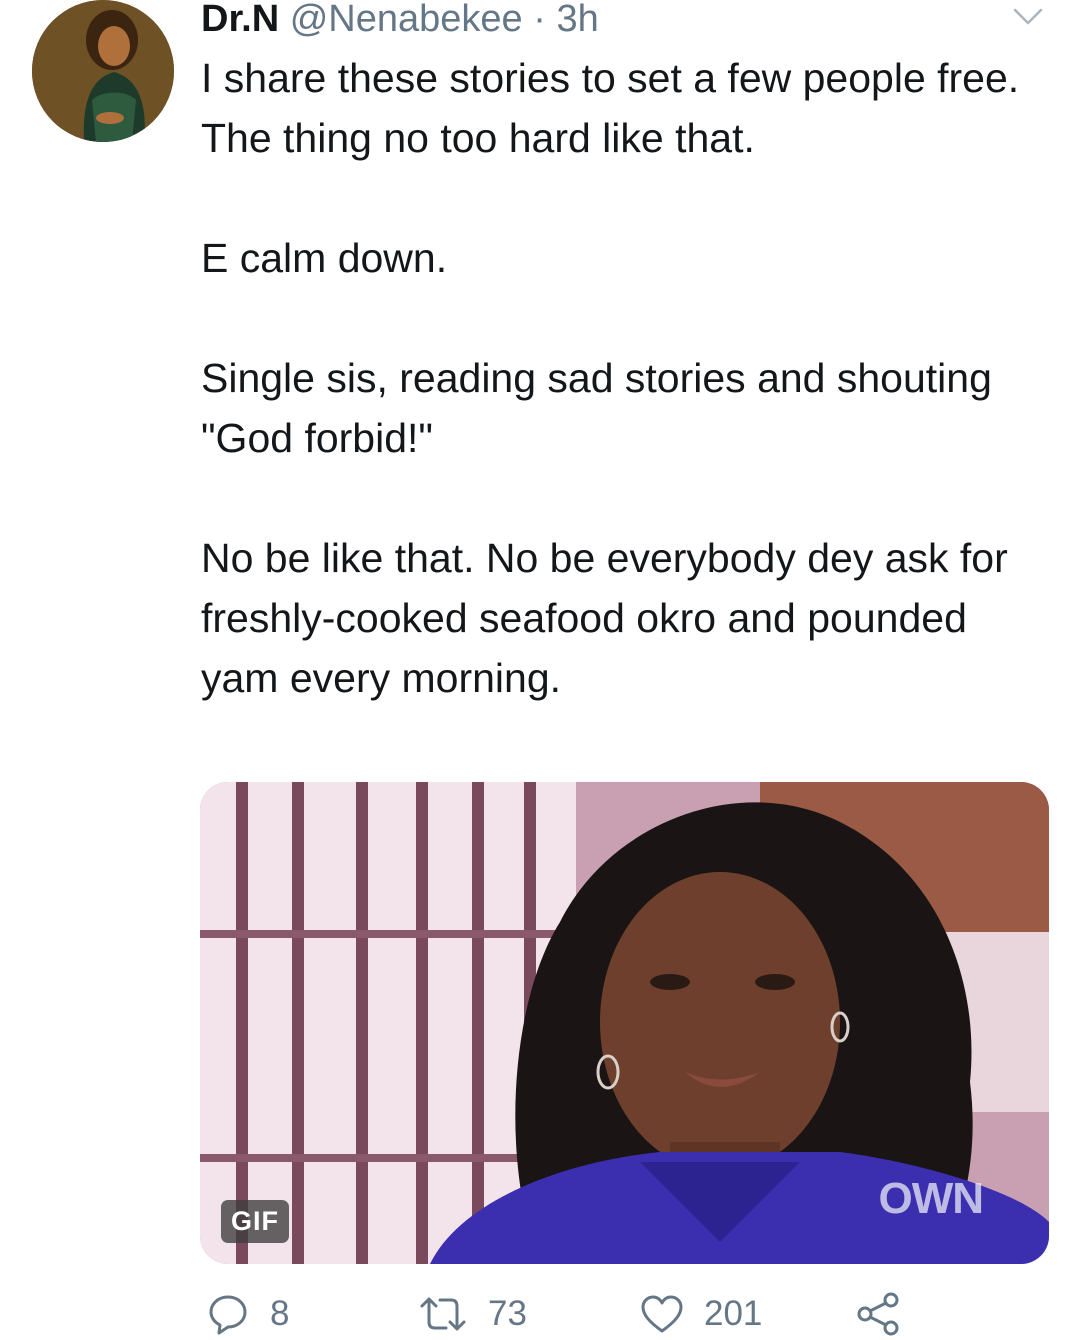 This screenshot has height=1340, width=1080. Describe the element at coordinates (443, 1314) in the screenshot. I see `retweet-icon` at that location.